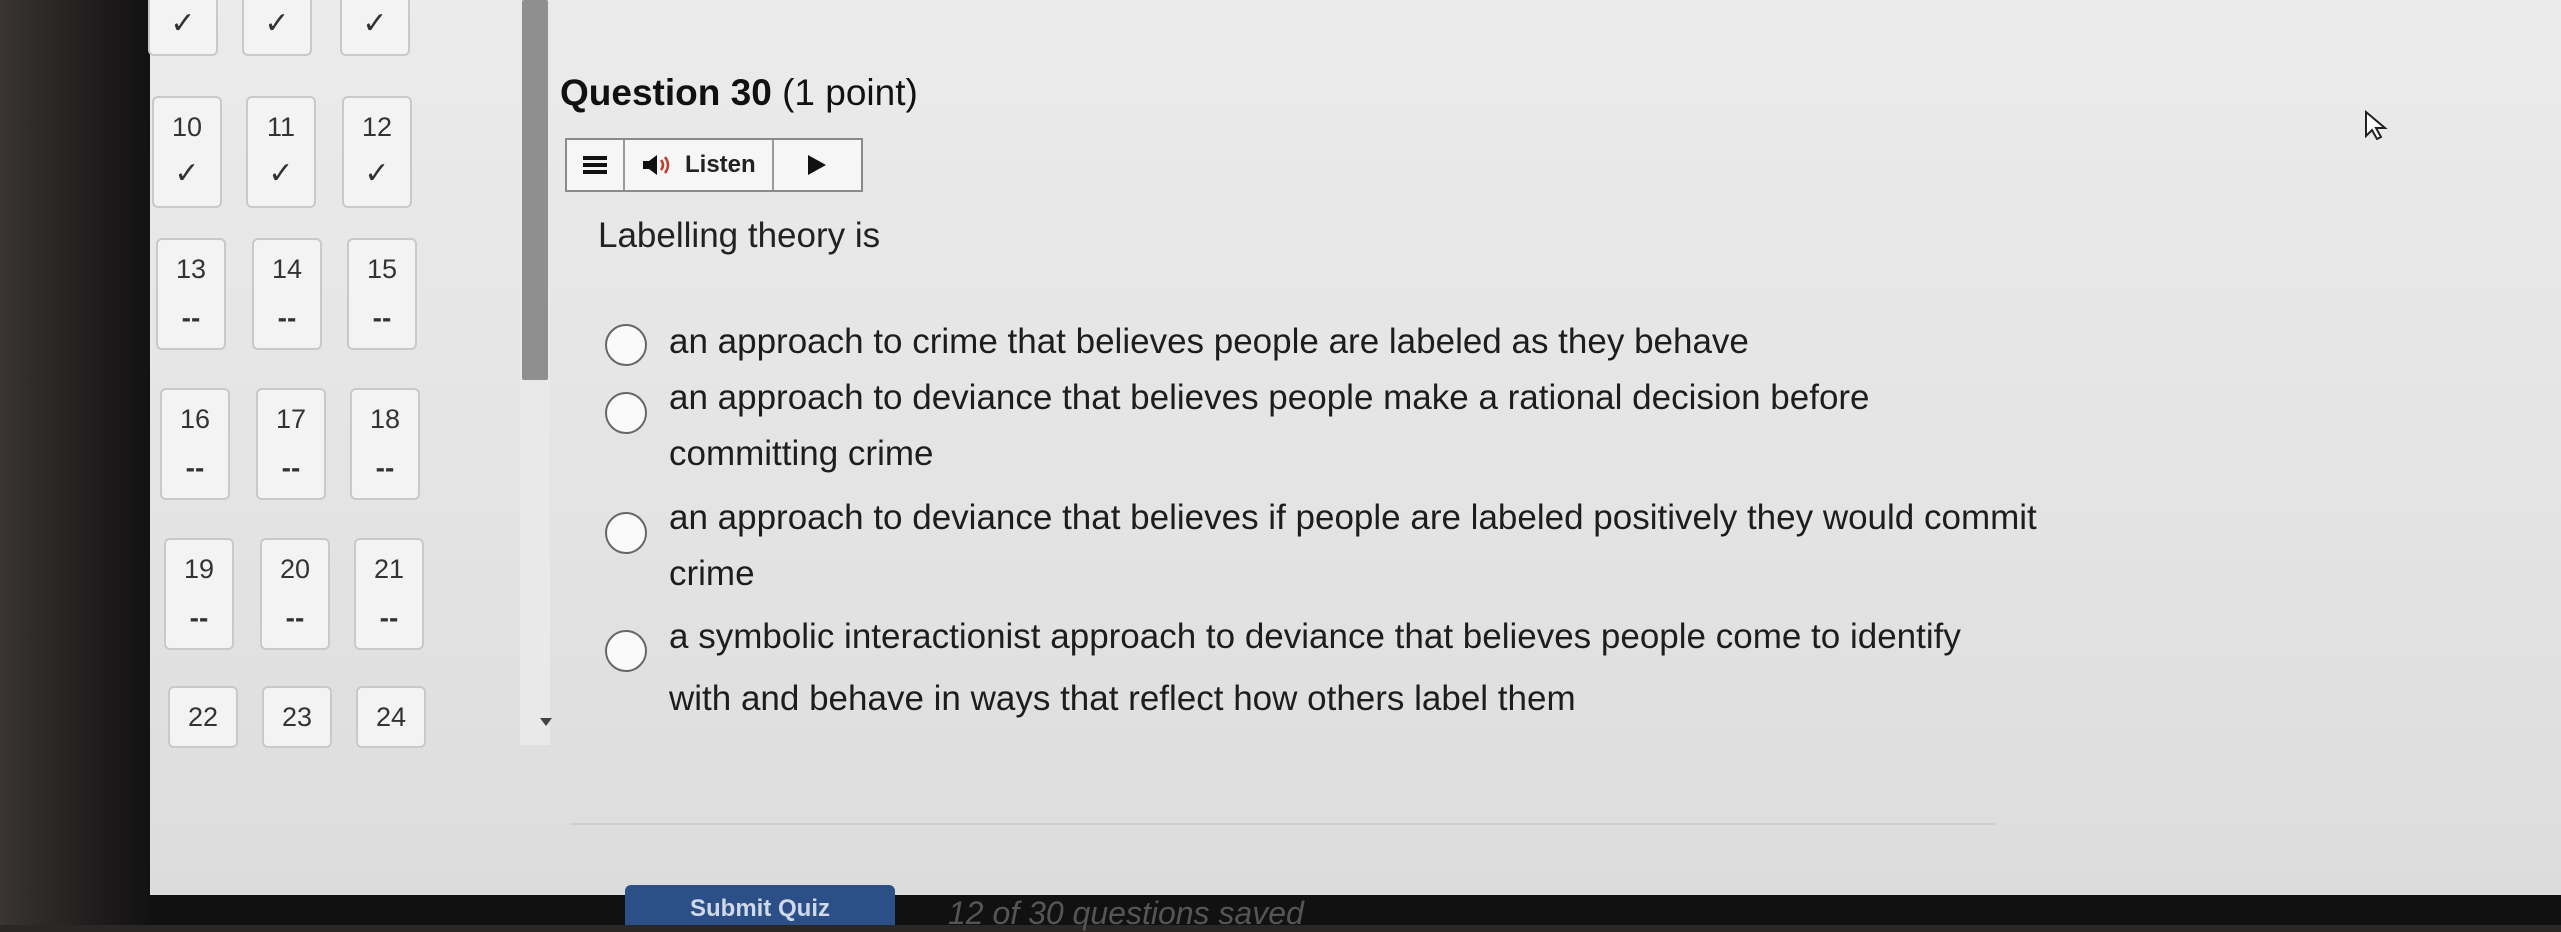  I want to click on question-header: Question 30 (1 point), so click(739, 93).